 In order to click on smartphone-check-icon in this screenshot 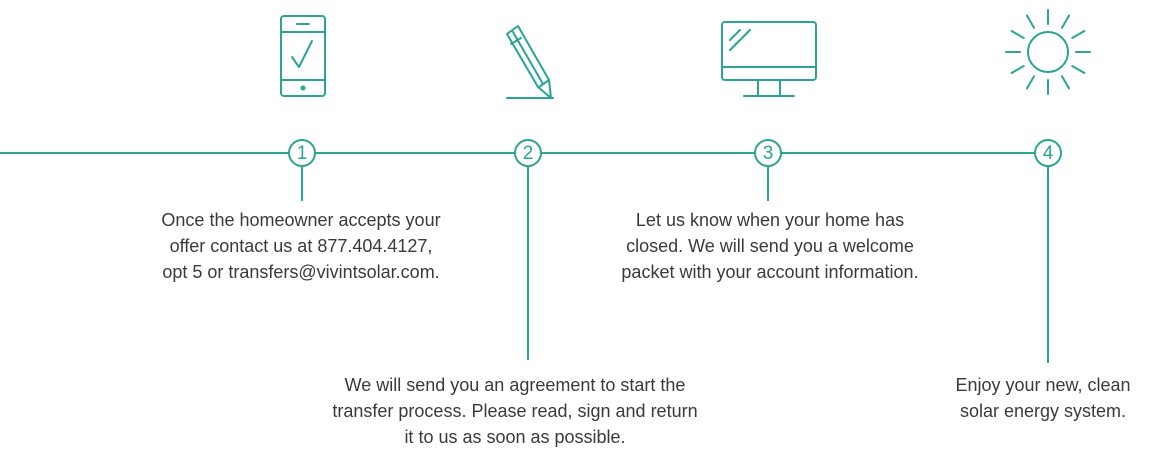, I will do `click(303, 56)`.